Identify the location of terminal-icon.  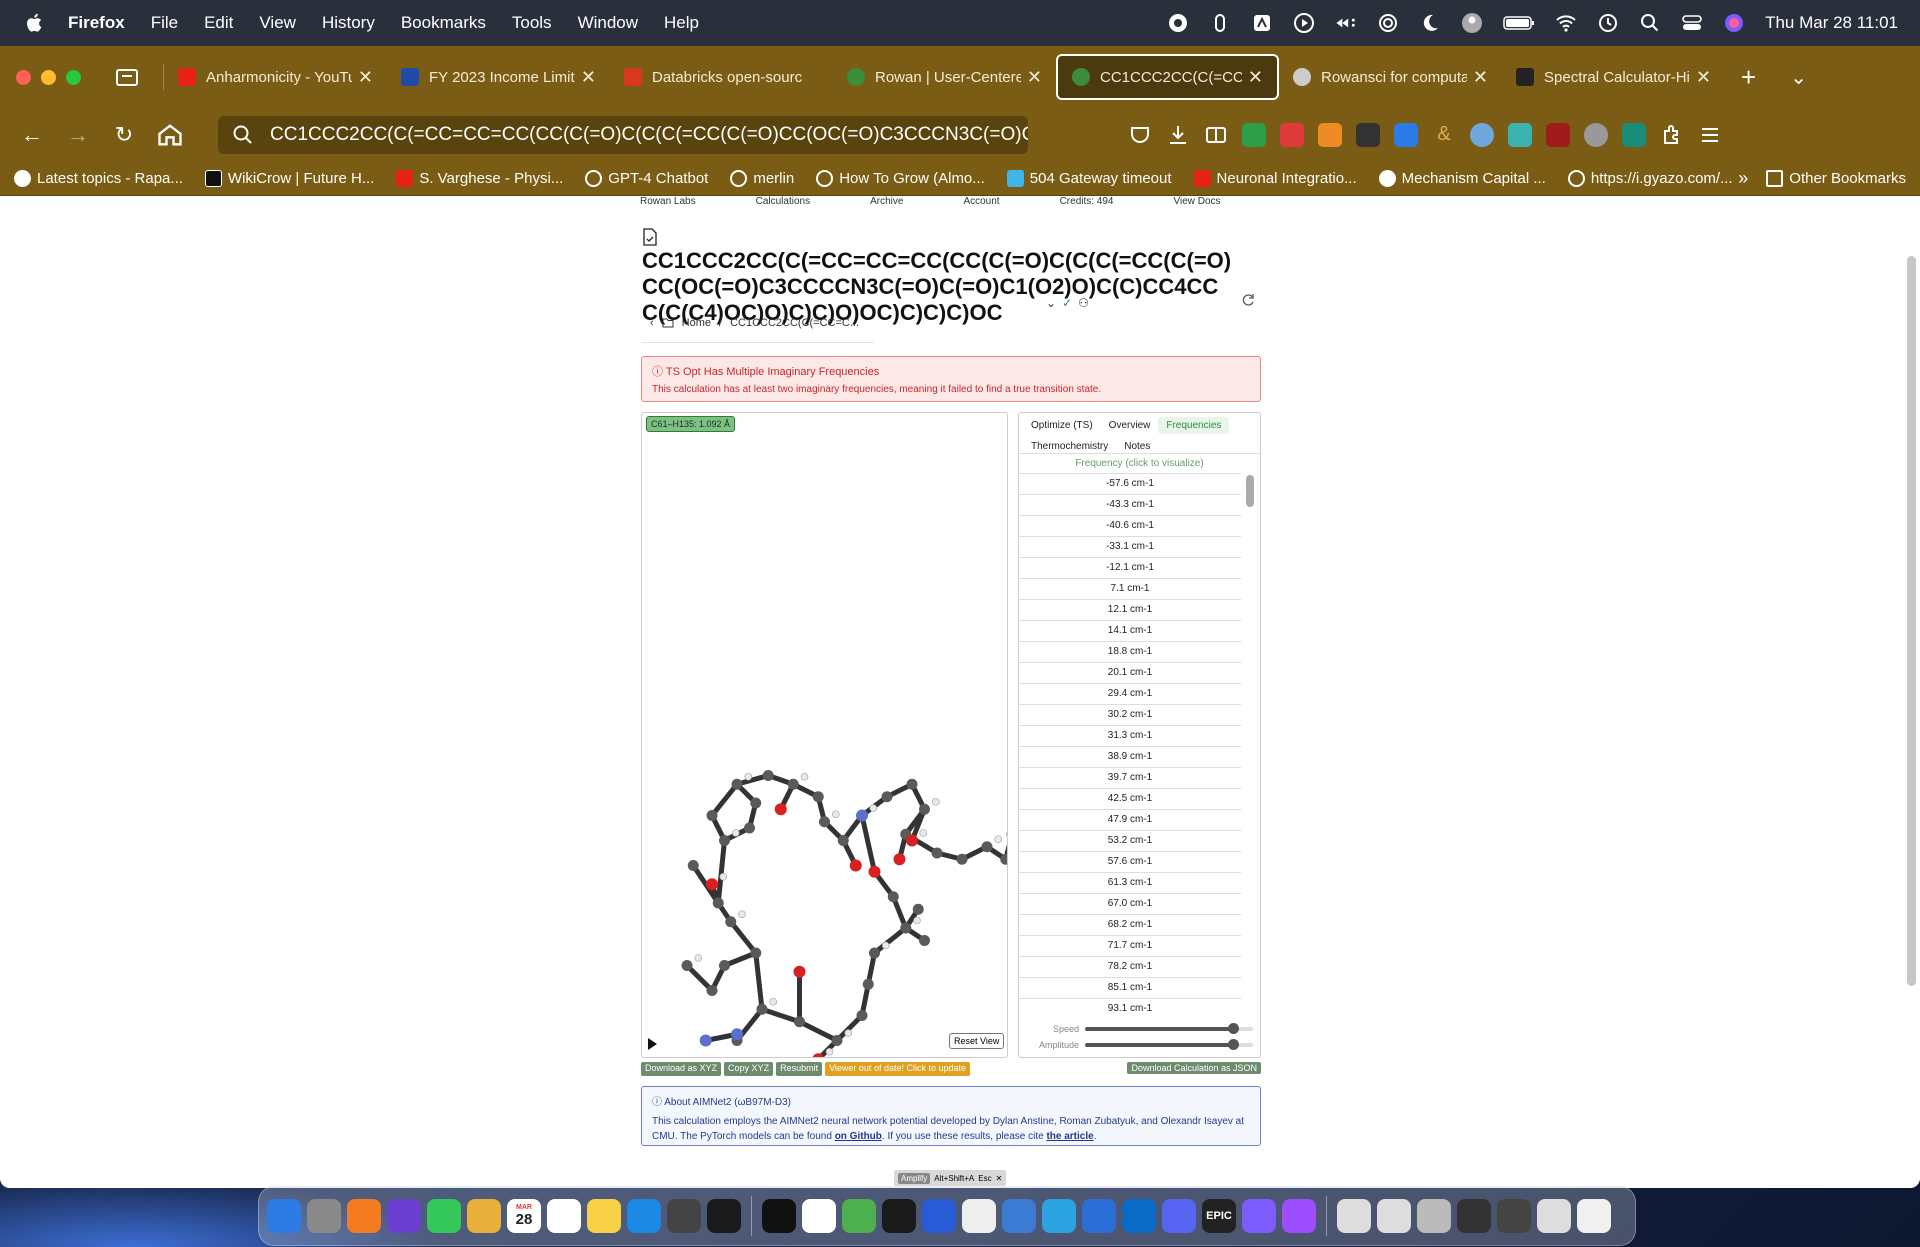
(724, 1216).